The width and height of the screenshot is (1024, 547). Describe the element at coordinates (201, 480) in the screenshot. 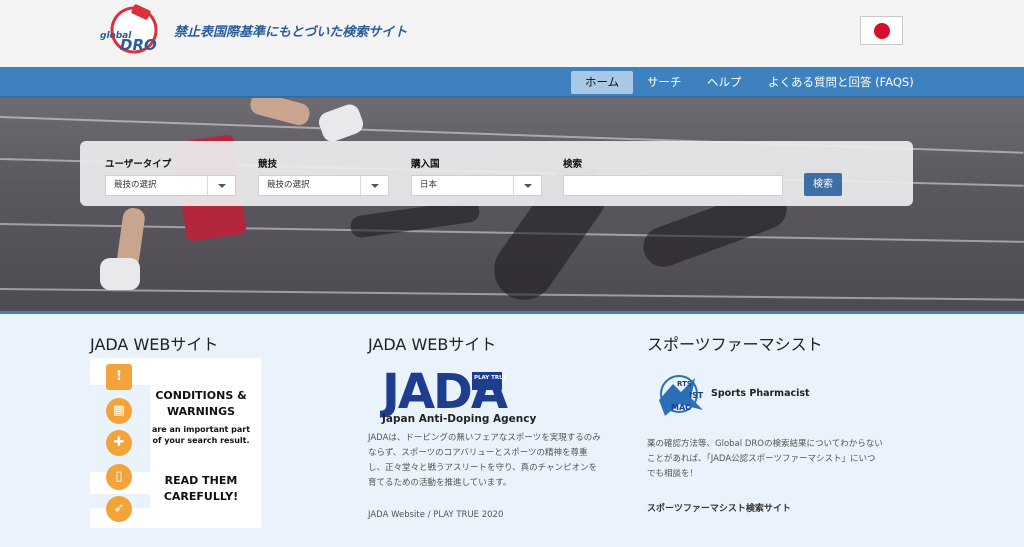

I see `banner-line-5: READ THEM` at that location.